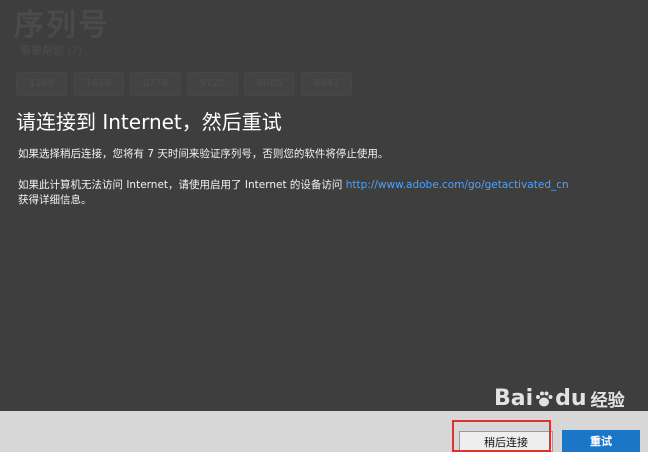 The width and height of the screenshot is (648, 452). I want to click on retry-button: 重试, so click(601, 441).